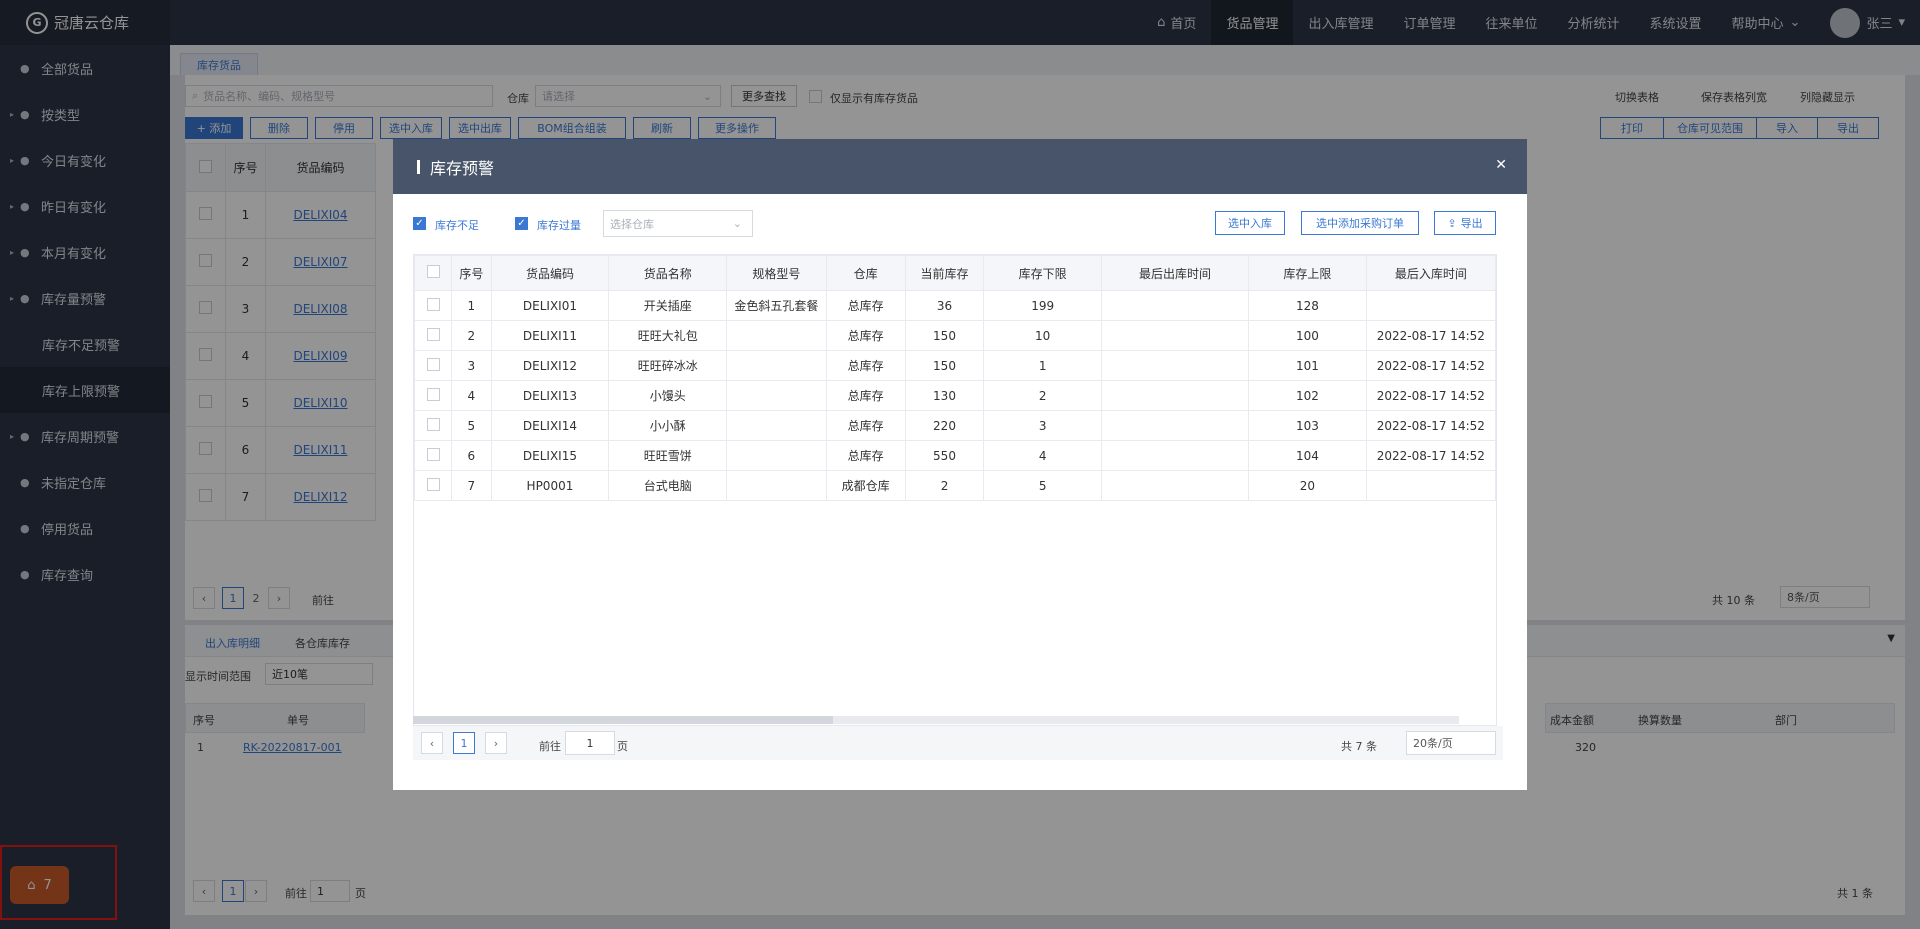  What do you see at coordinates (955, 305) in the screenshot?
I see `table-row: 1 DELIXI01 开关插座 金色斜五孔套餐 总库存 36 199 128` at bounding box center [955, 305].